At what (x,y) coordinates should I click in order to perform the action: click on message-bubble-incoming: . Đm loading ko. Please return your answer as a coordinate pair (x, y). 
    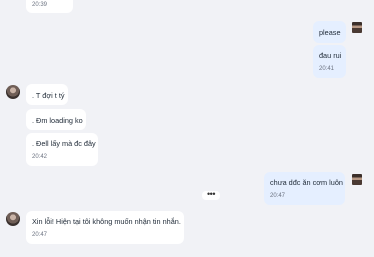
    Looking at the image, I should click on (56, 119).